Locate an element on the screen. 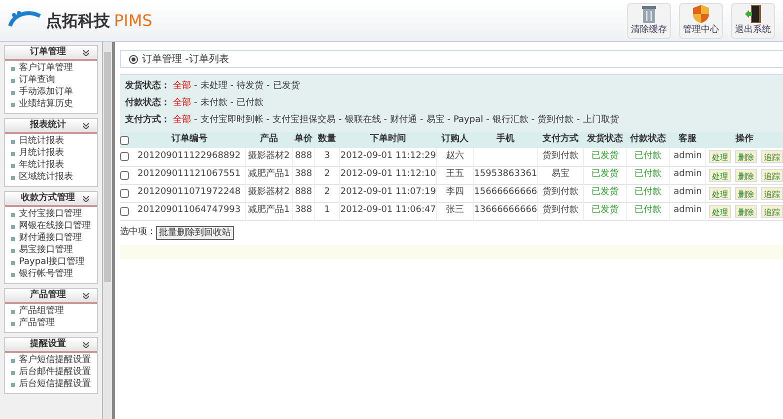 The image size is (783, 419). sidebar-item: 后台短信提醒设置 is located at coordinates (55, 385).